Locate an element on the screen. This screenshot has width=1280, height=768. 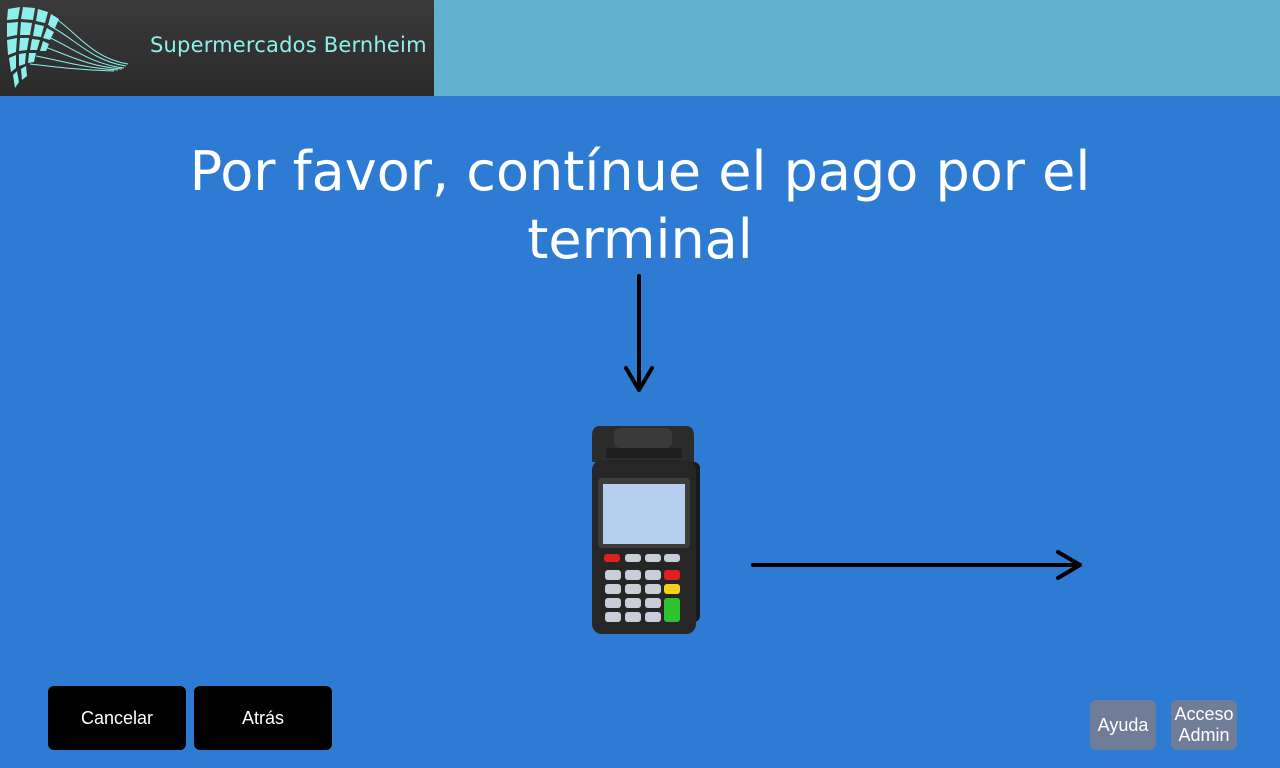
arrow-right-icon is located at coordinates (916, 565).